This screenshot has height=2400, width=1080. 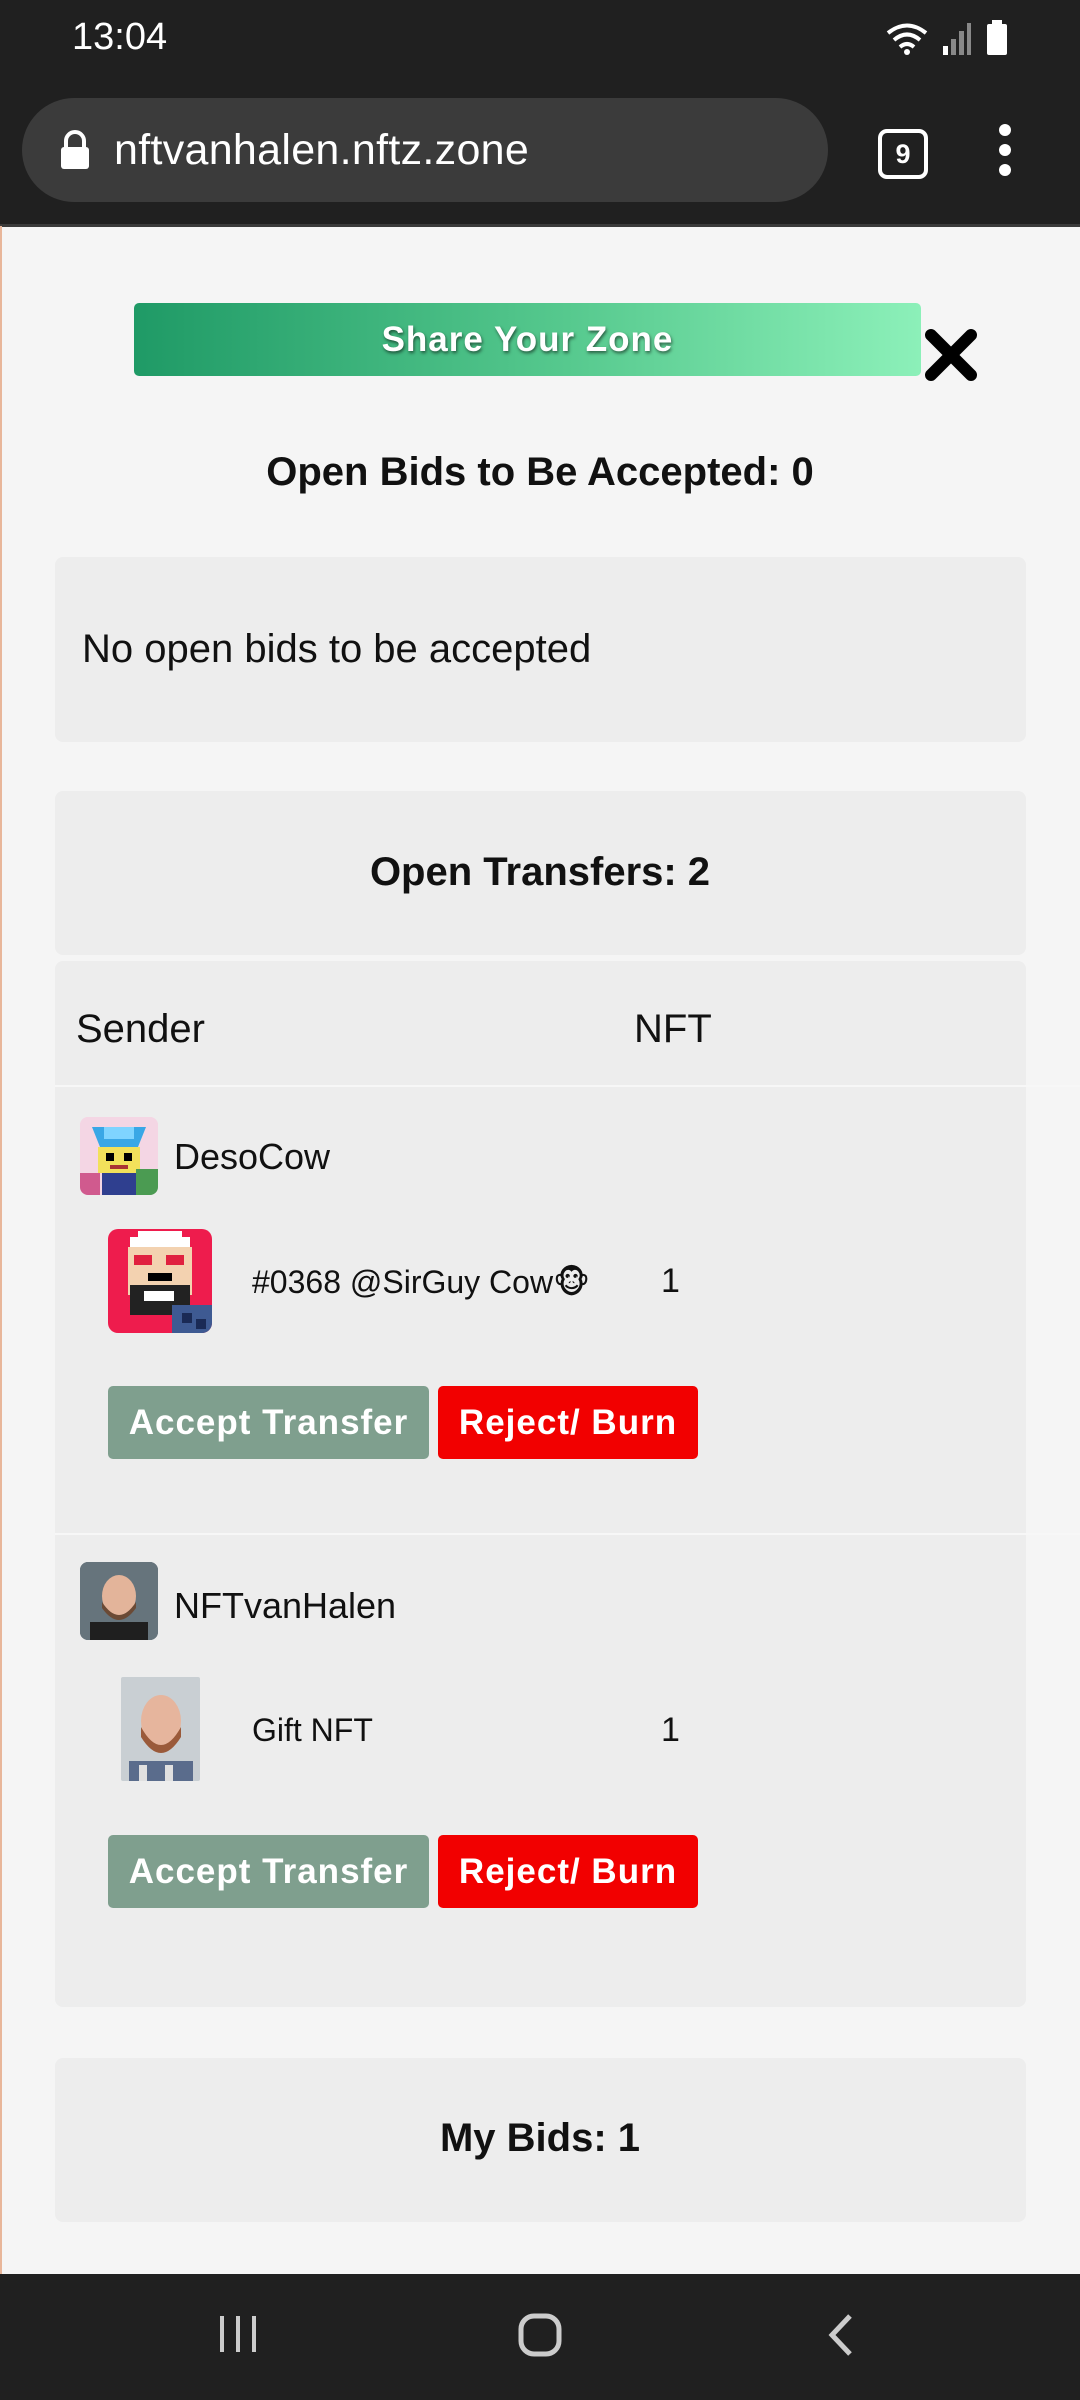 What do you see at coordinates (527, 339) in the screenshot?
I see `share-zone-button: Share Your Zone` at bounding box center [527, 339].